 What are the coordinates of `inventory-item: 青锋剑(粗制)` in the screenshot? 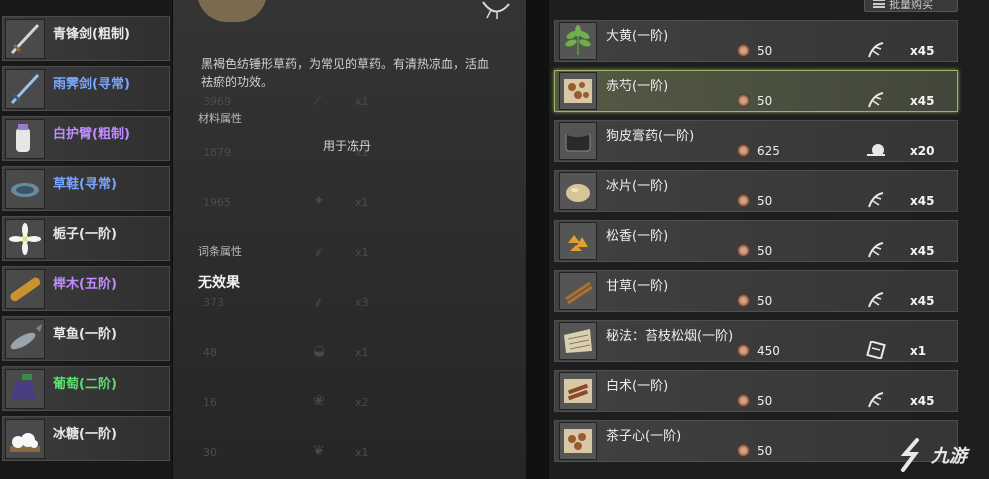 It's located at (86, 38).